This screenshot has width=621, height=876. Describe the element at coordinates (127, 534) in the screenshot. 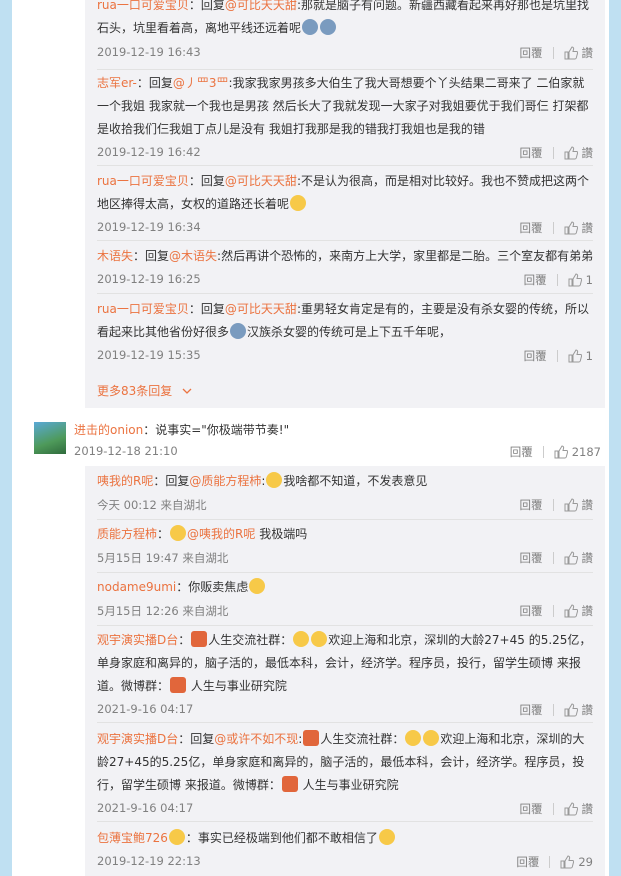

I see `reply-username: 质能方程柿` at that location.